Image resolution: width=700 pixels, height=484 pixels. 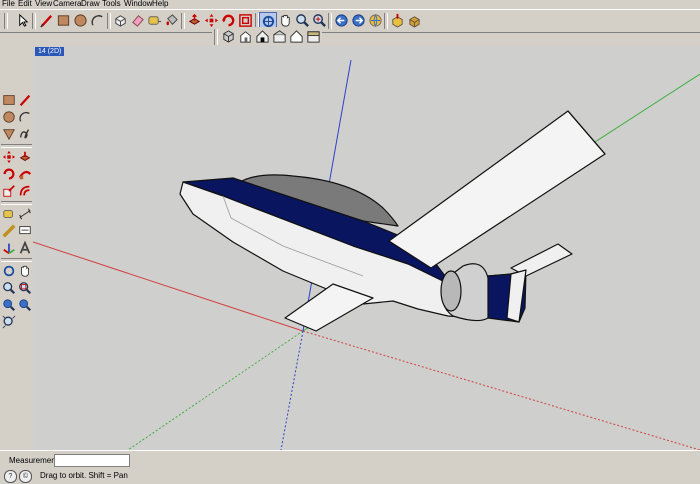 I want to click on menu-view: View, so click(x=43, y=4).